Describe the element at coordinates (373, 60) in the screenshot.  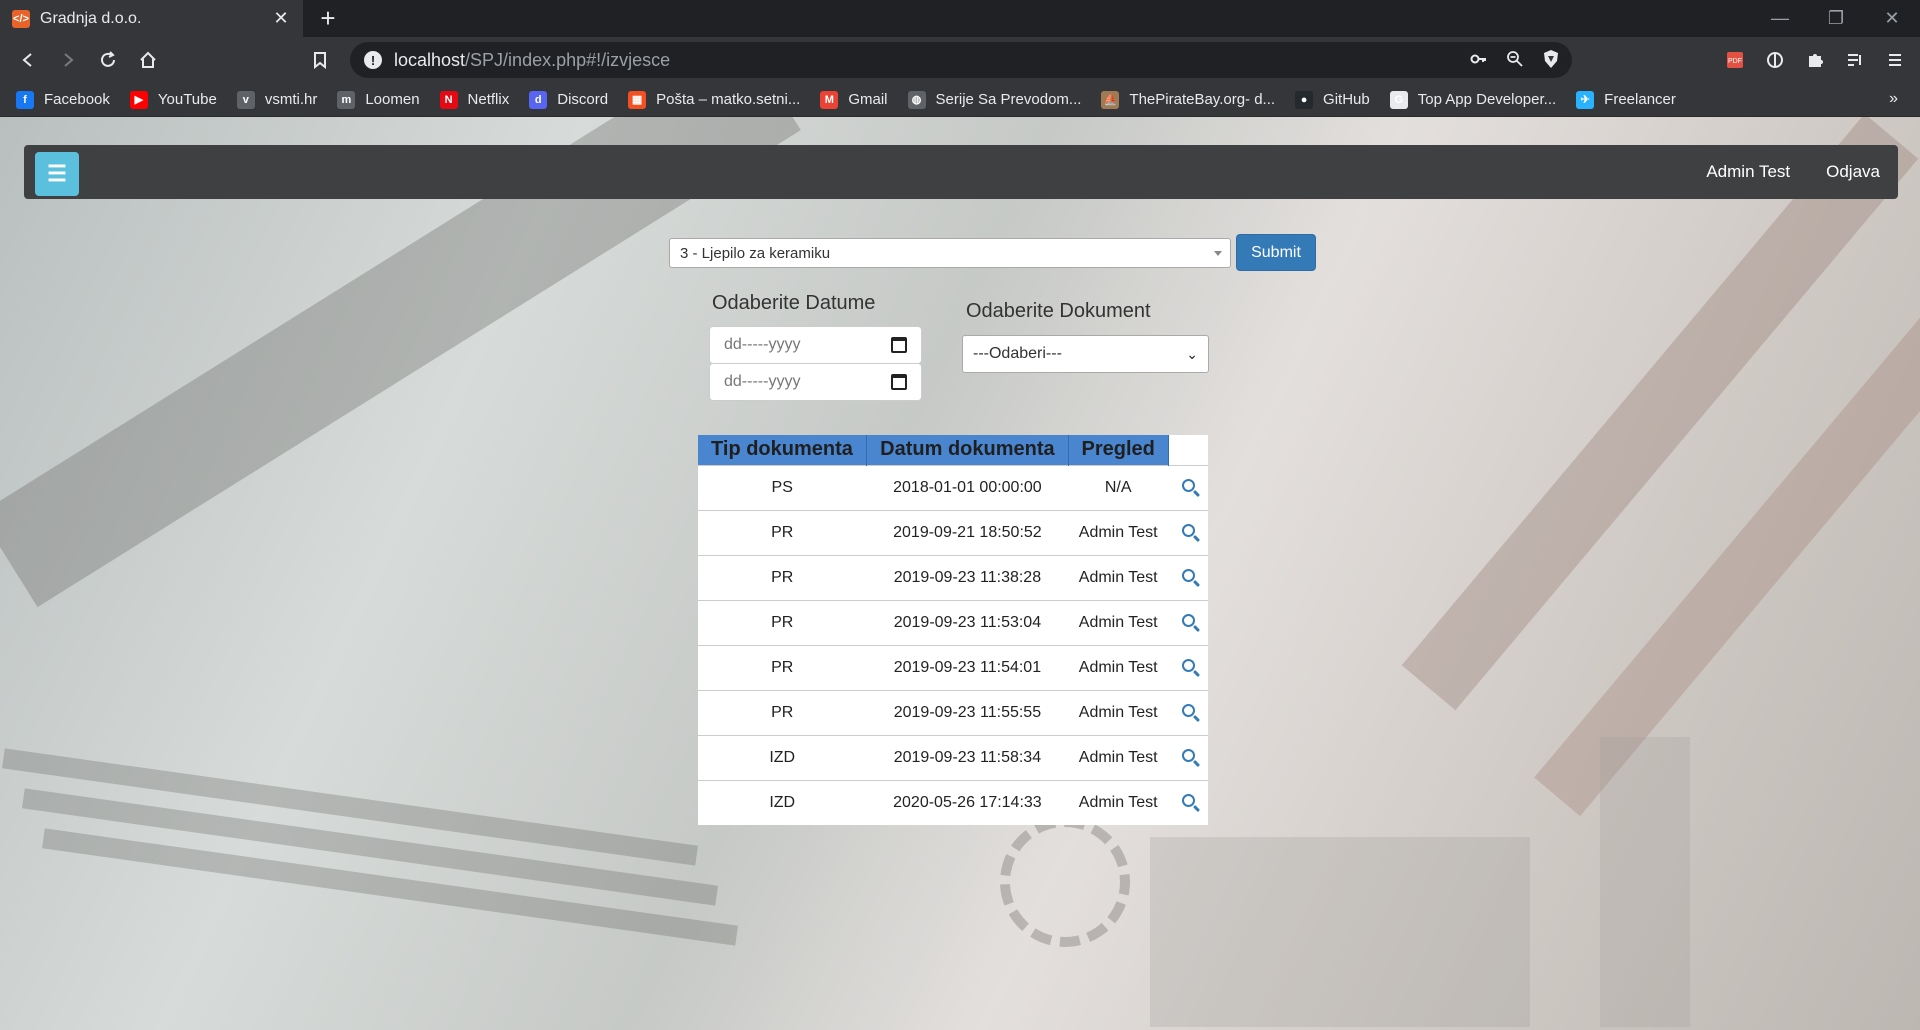
I see `info-icon: !` at that location.